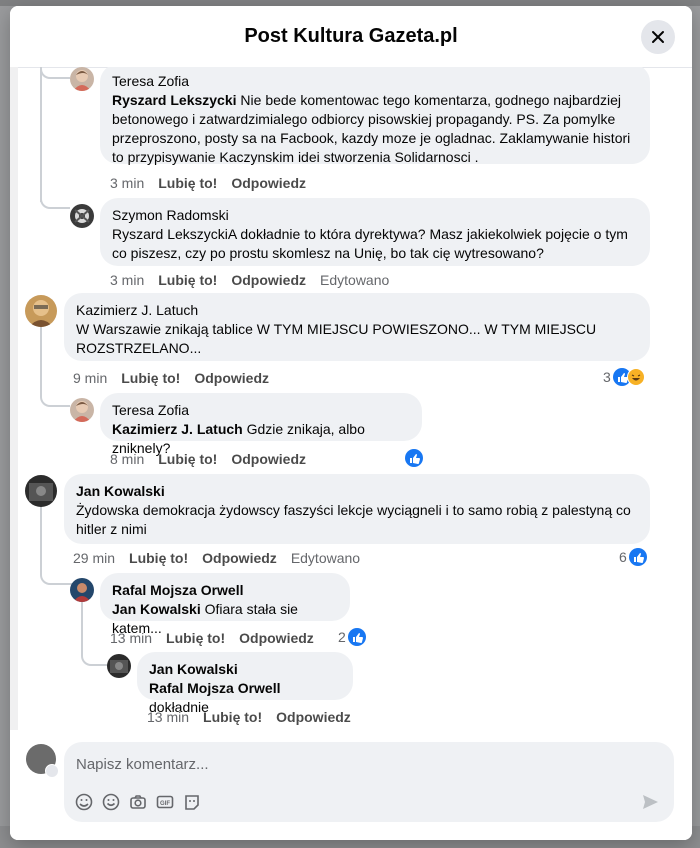 Image resolution: width=700 pixels, height=848 pixels. What do you see at coordinates (90, 378) in the screenshot?
I see `comment-time: 9 min` at bounding box center [90, 378].